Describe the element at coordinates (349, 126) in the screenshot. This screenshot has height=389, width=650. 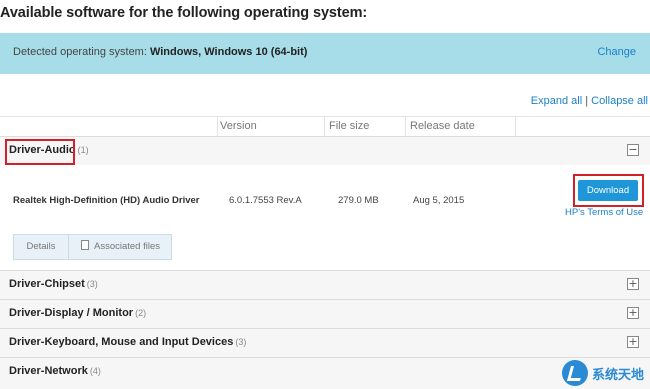
I see `column-header-file-size: File size` at that location.